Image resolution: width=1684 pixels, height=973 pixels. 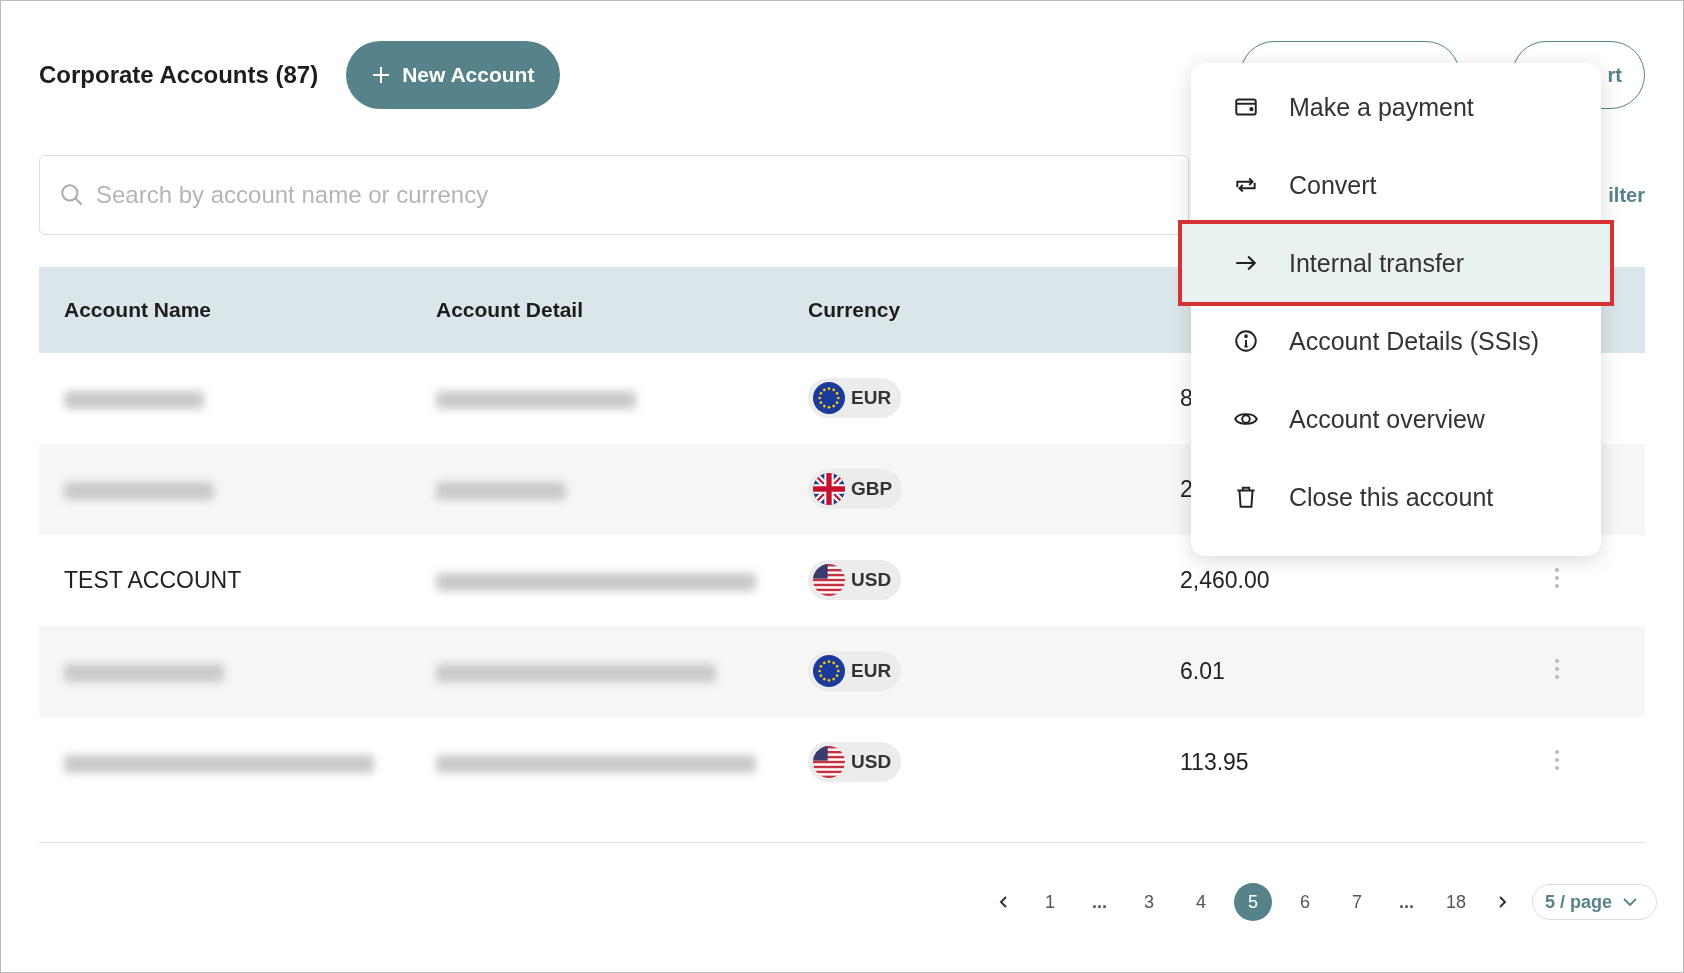 What do you see at coordinates (153, 580) in the screenshot?
I see `account-name: TEST ACCOUNT` at bounding box center [153, 580].